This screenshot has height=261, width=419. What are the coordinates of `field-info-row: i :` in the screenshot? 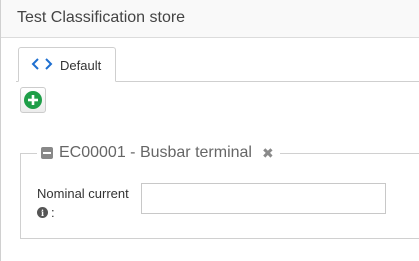 It's located at (46, 212).